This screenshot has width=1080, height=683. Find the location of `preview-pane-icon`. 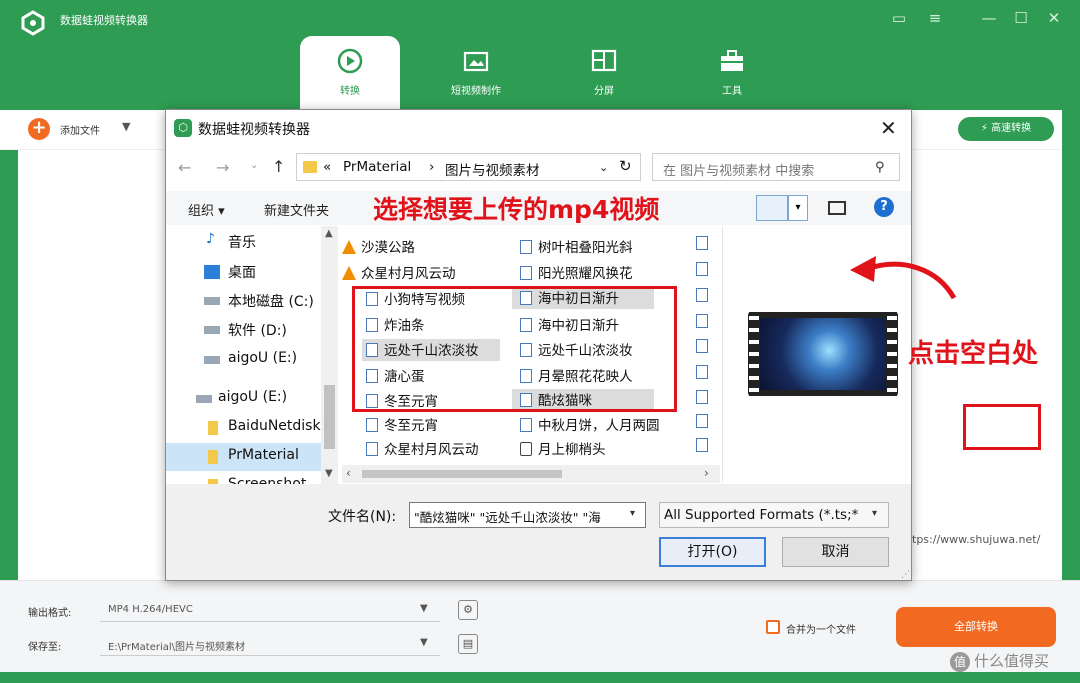

preview-pane-icon is located at coordinates (837, 208).